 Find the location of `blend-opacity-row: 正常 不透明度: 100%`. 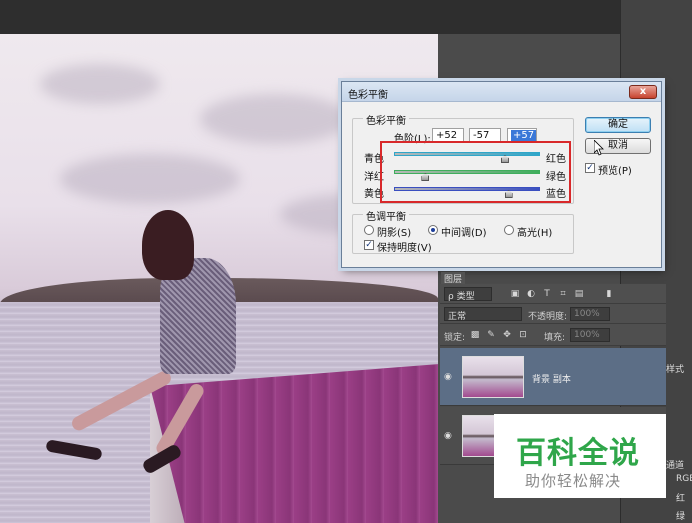

blend-opacity-row: 正常 不透明度: 100% is located at coordinates (553, 314).